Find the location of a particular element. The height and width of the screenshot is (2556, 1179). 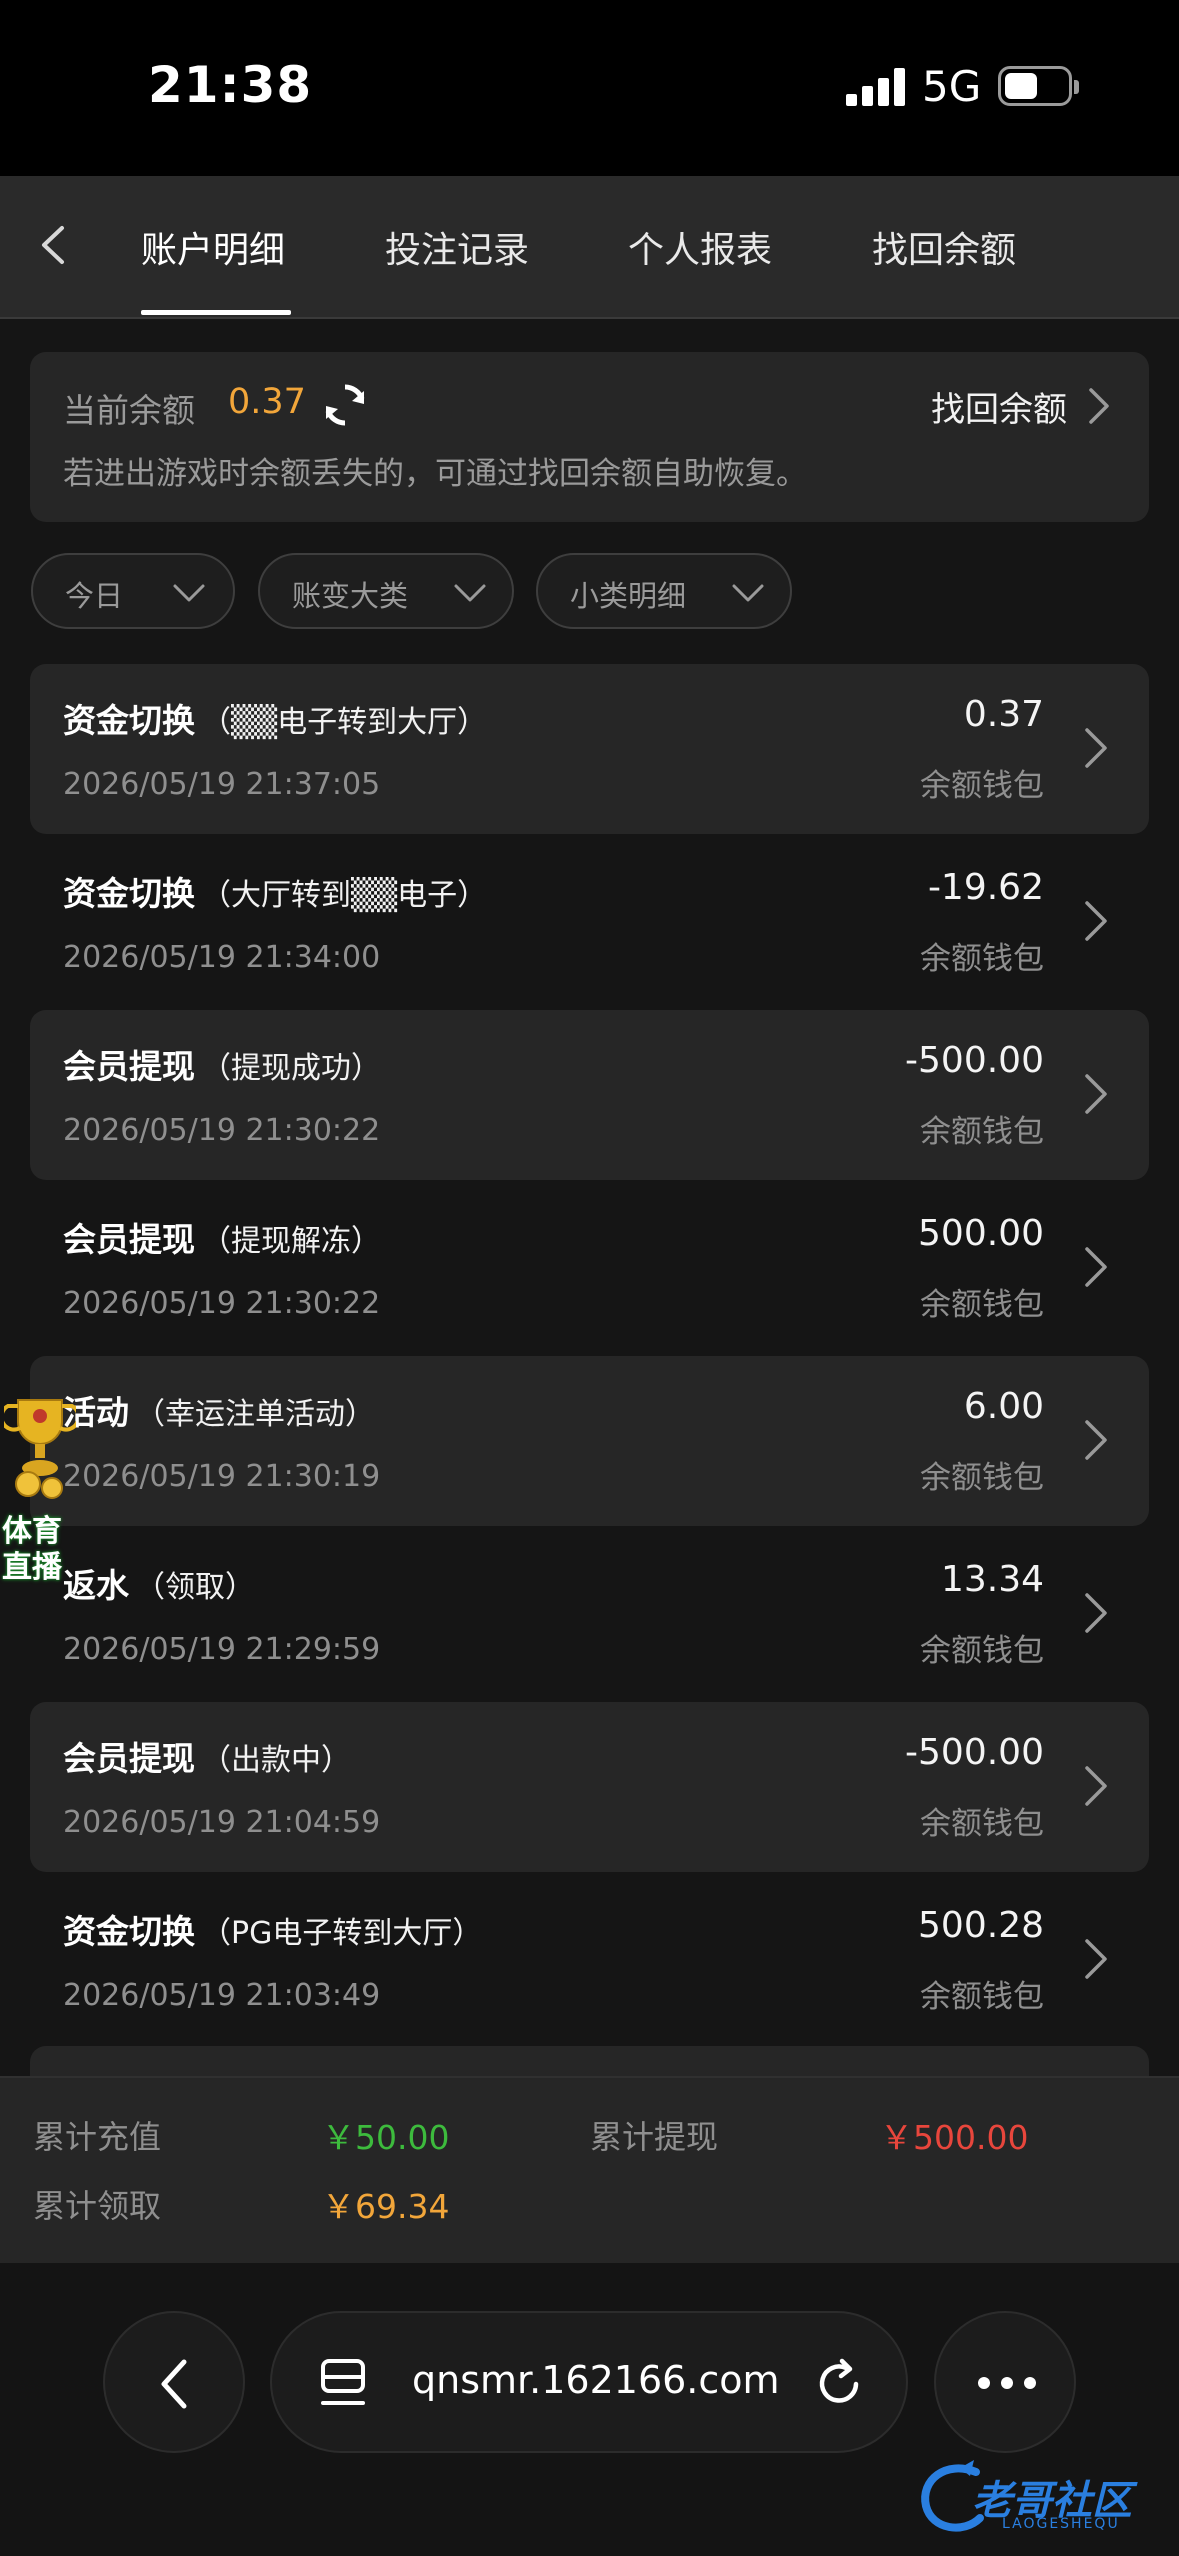

sports-live-promo: 体育 直播 is located at coordinates (40, 1492).